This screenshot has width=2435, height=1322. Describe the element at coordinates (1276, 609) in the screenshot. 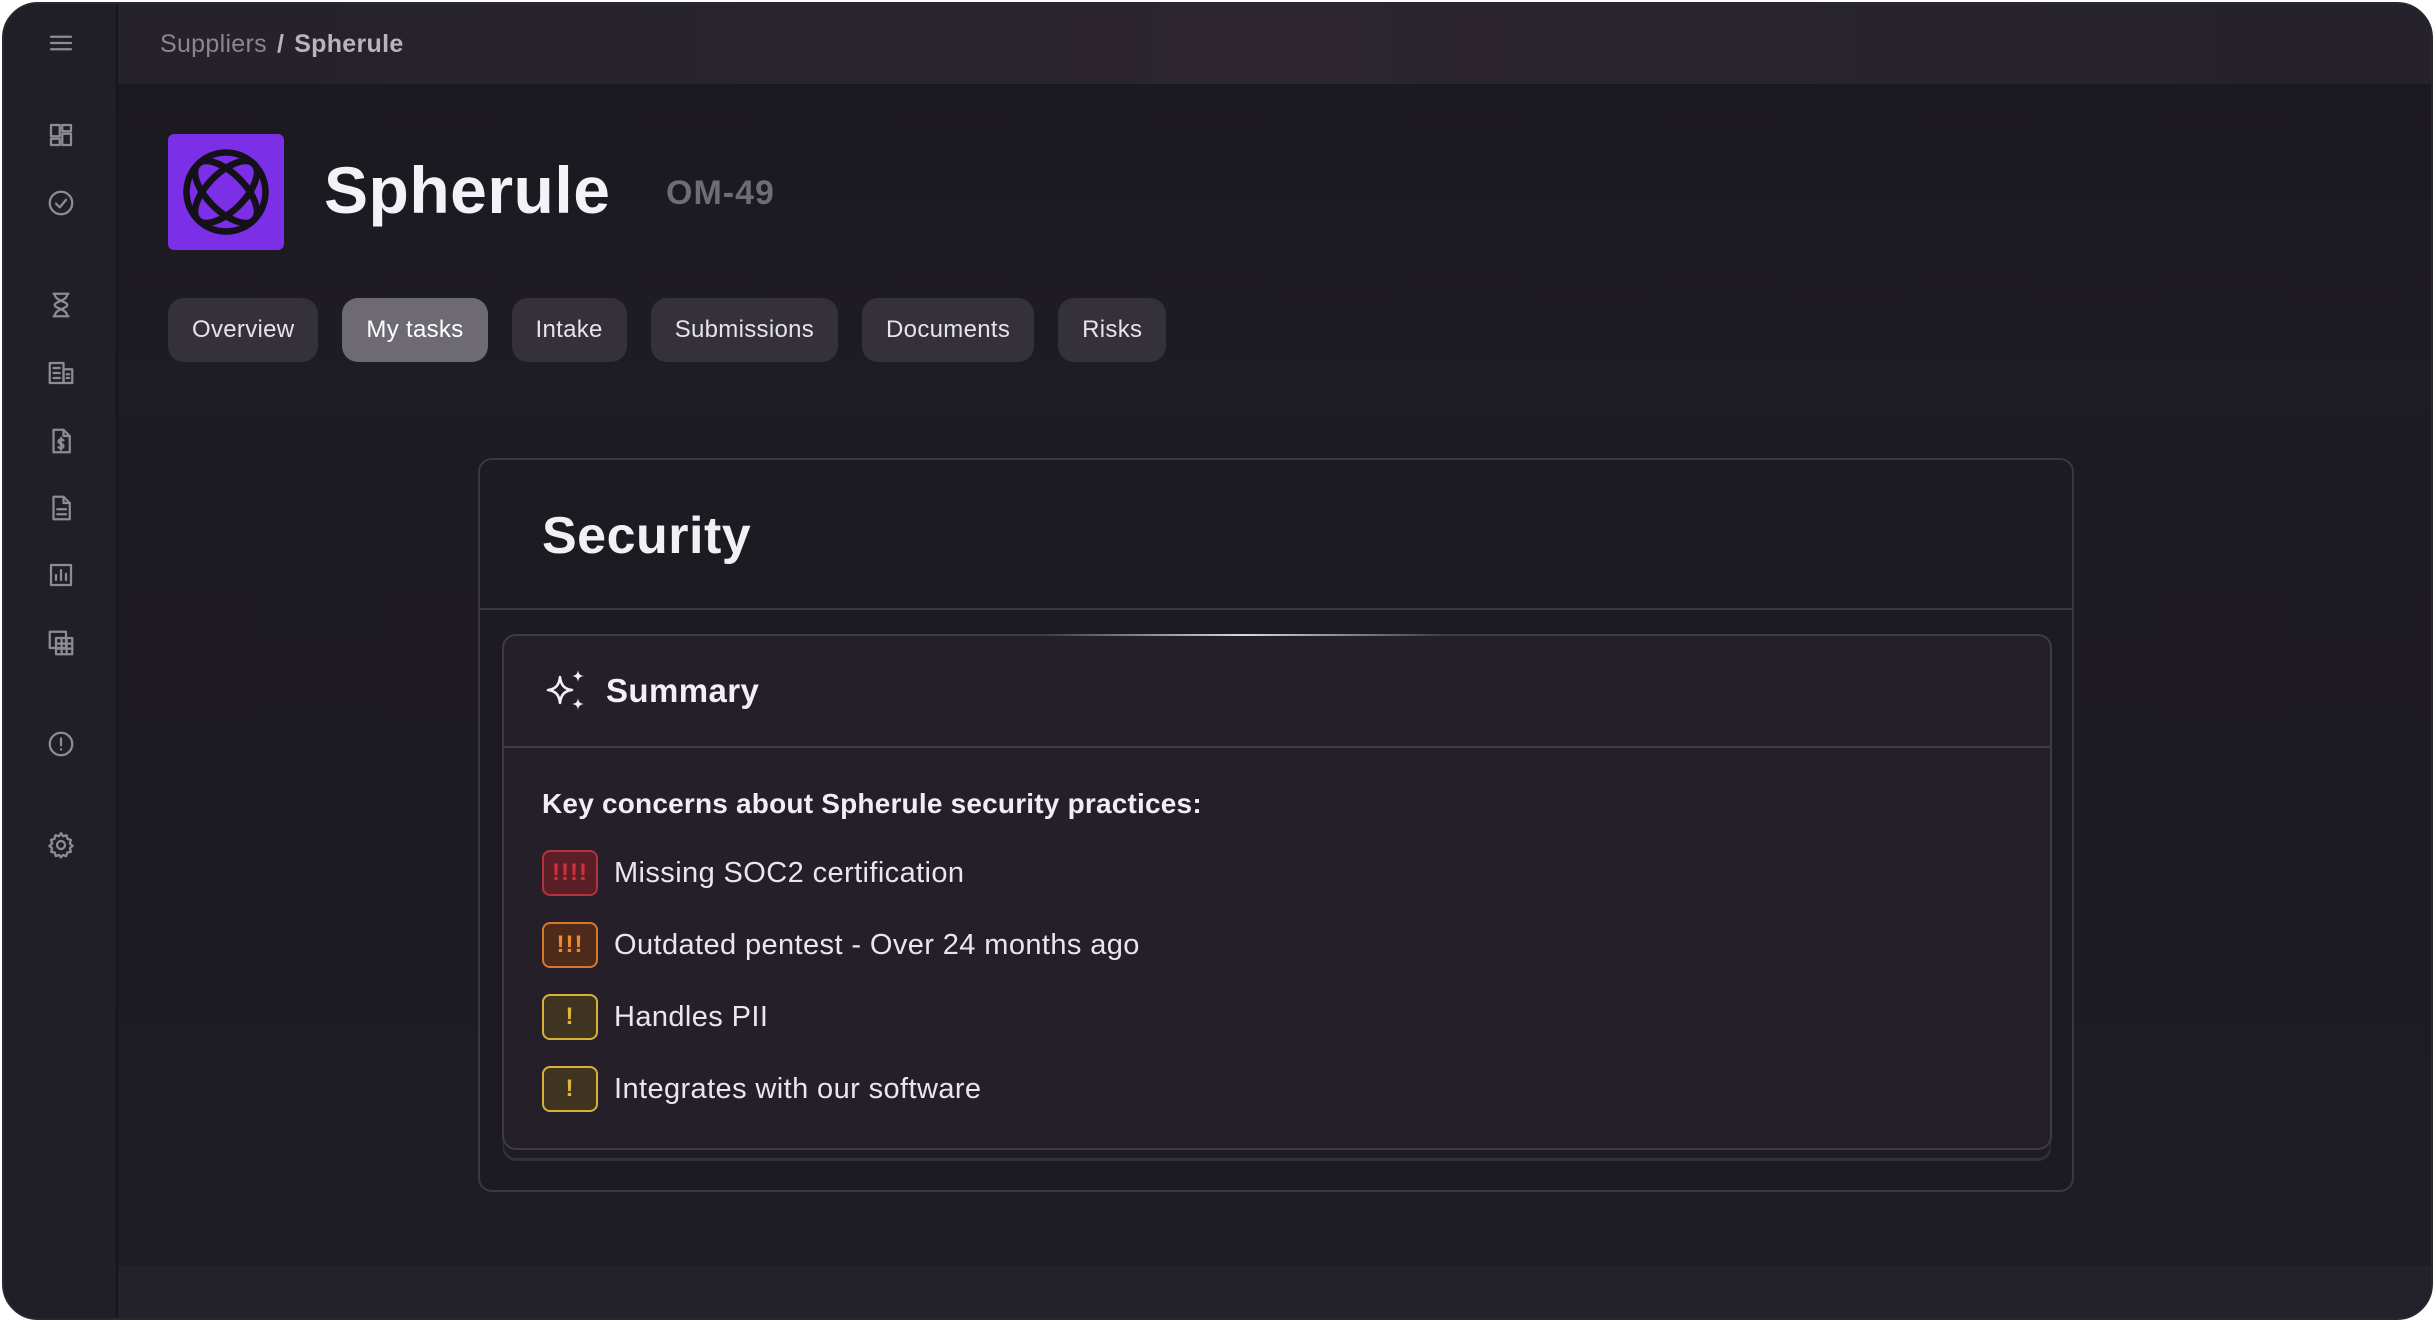

I see `card-divider` at that location.